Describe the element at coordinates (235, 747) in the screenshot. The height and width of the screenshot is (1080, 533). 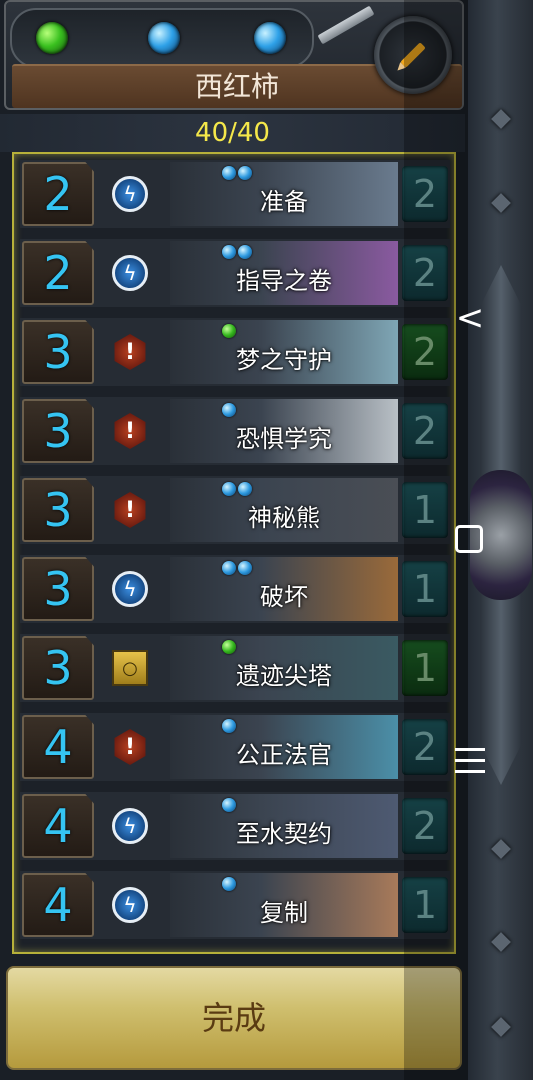
I see `card-row: 4! 公正法官 2` at that location.